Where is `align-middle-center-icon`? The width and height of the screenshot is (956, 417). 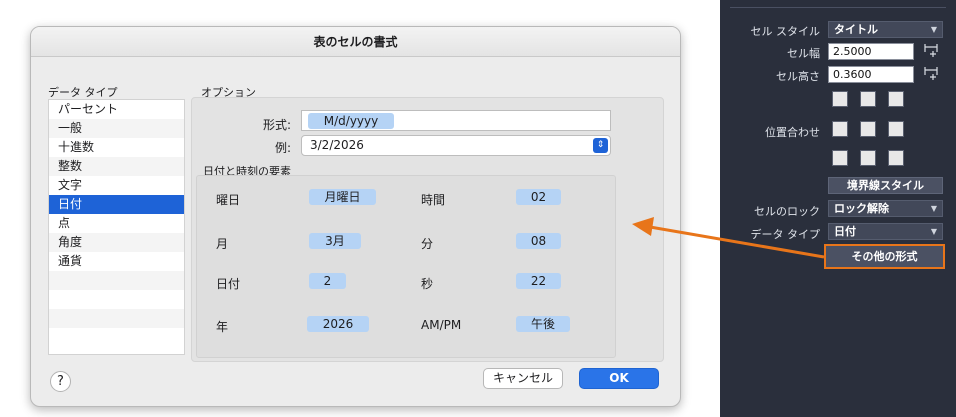
align-middle-center-icon is located at coordinates (868, 129).